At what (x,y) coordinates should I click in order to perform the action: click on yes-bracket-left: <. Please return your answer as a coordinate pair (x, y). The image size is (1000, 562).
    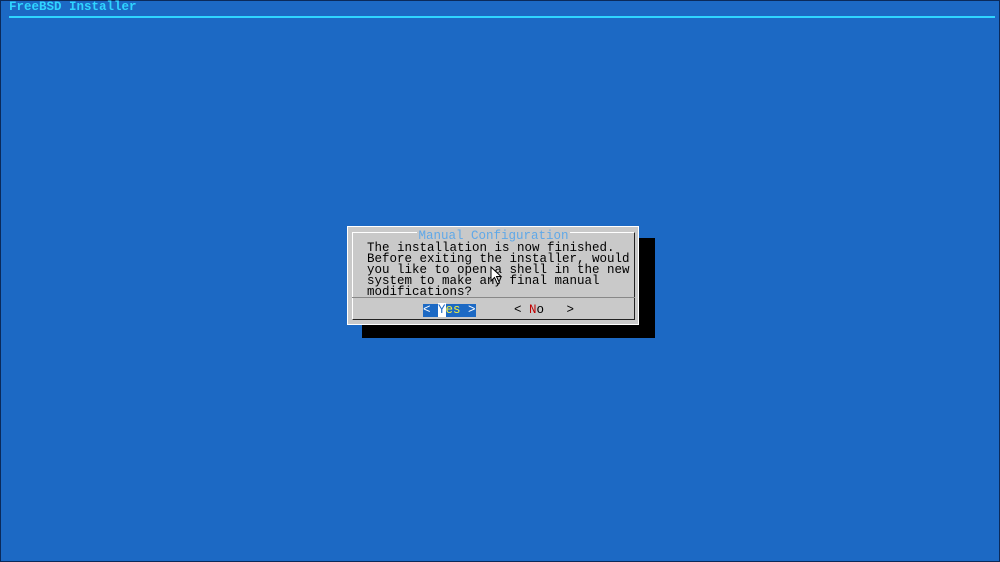
    Looking at the image, I should click on (431, 310).